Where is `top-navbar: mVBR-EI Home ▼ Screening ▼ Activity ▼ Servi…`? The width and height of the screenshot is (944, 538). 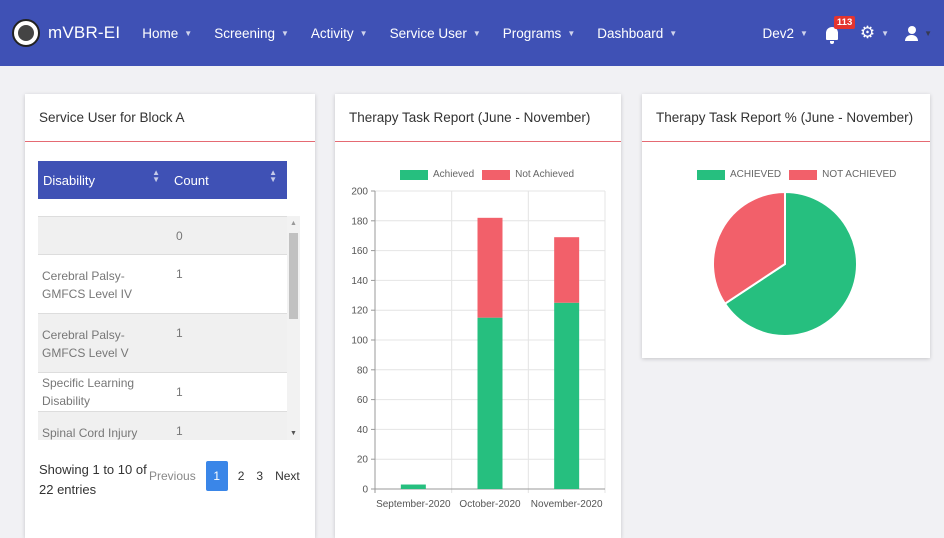 top-navbar: mVBR-EI Home ▼ Screening ▼ Activity ▼ Servi… is located at coordinates (472, 33).